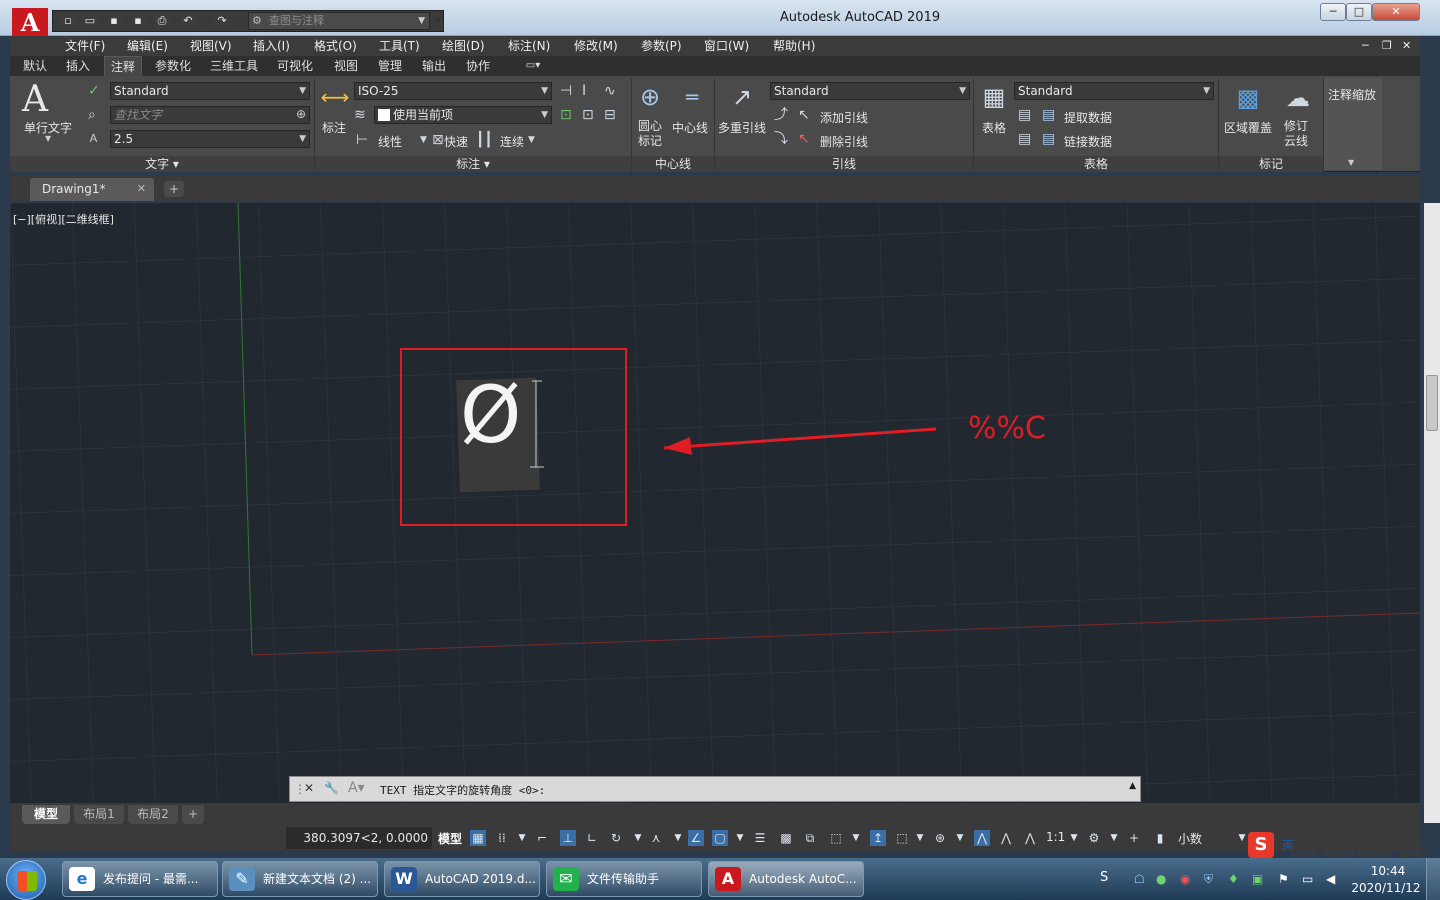 The width and height of the screenshot is (1440, 900). I want to click on clock-date: 2020/11/12, so click(1386, 888).